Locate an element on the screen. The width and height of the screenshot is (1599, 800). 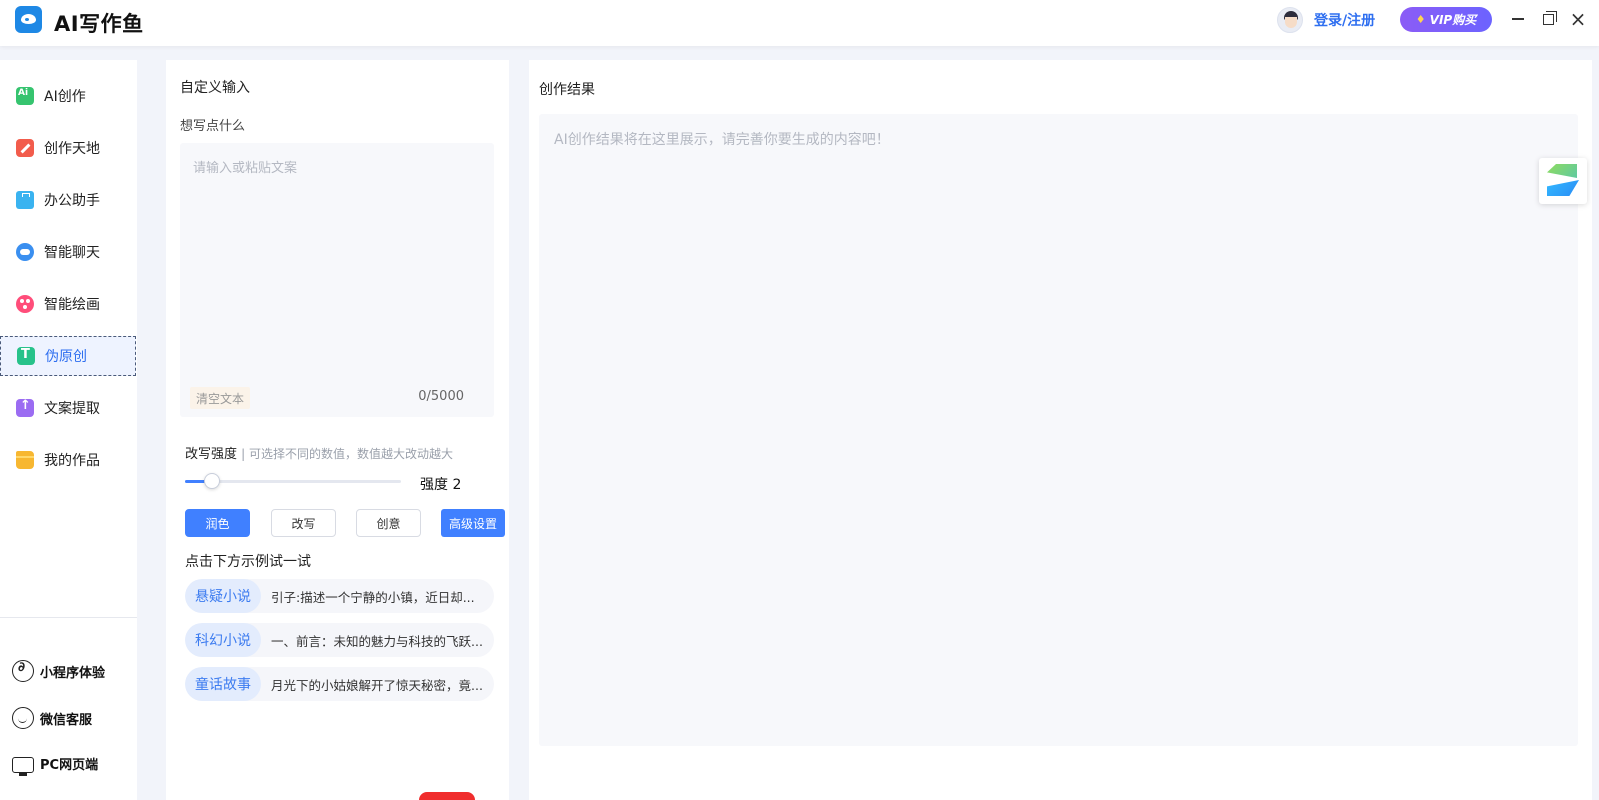
maximize-button is located at coordinates (1548, 19).